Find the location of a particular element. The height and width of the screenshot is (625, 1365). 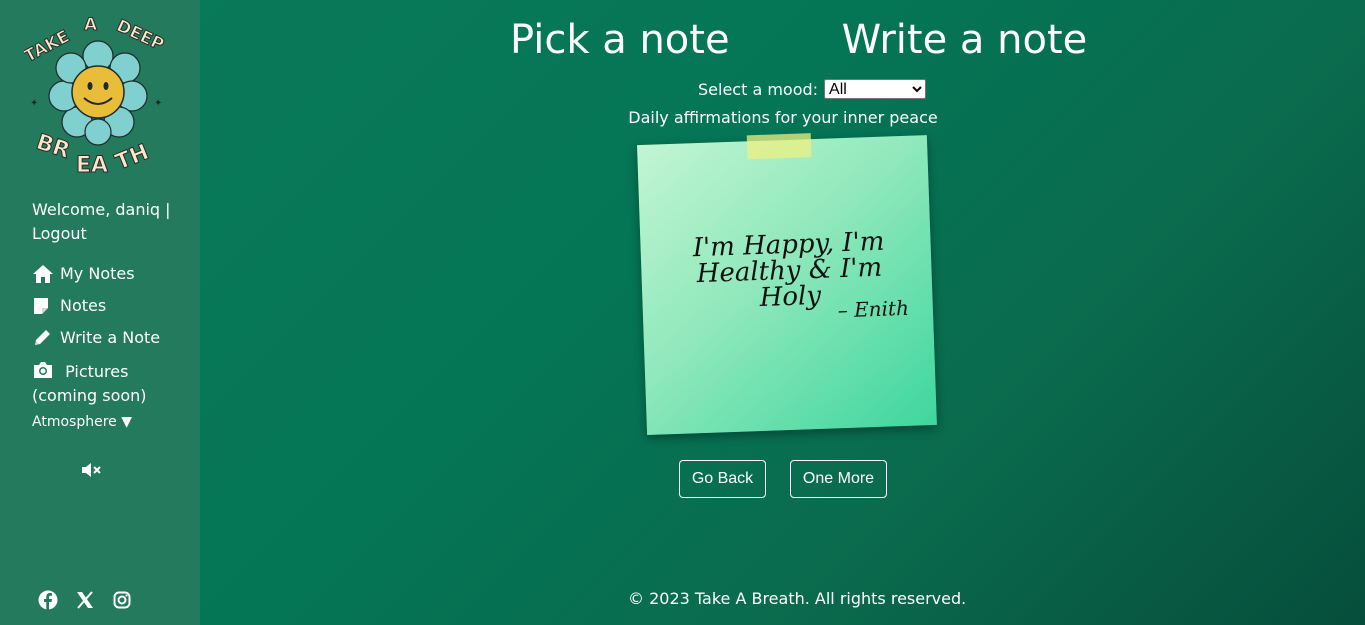

pencil-icon is located at coordinates (42, 337).